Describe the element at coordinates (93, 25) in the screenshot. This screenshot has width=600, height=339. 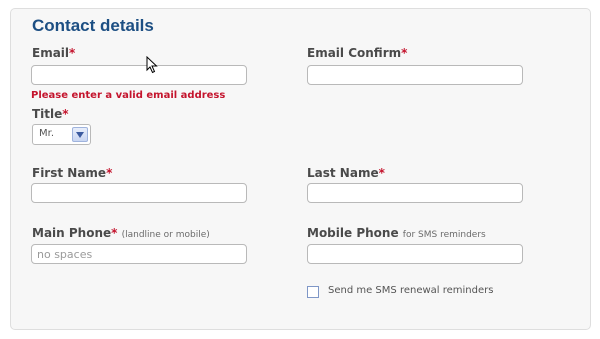
I see `section-title: Contact details` at that location.